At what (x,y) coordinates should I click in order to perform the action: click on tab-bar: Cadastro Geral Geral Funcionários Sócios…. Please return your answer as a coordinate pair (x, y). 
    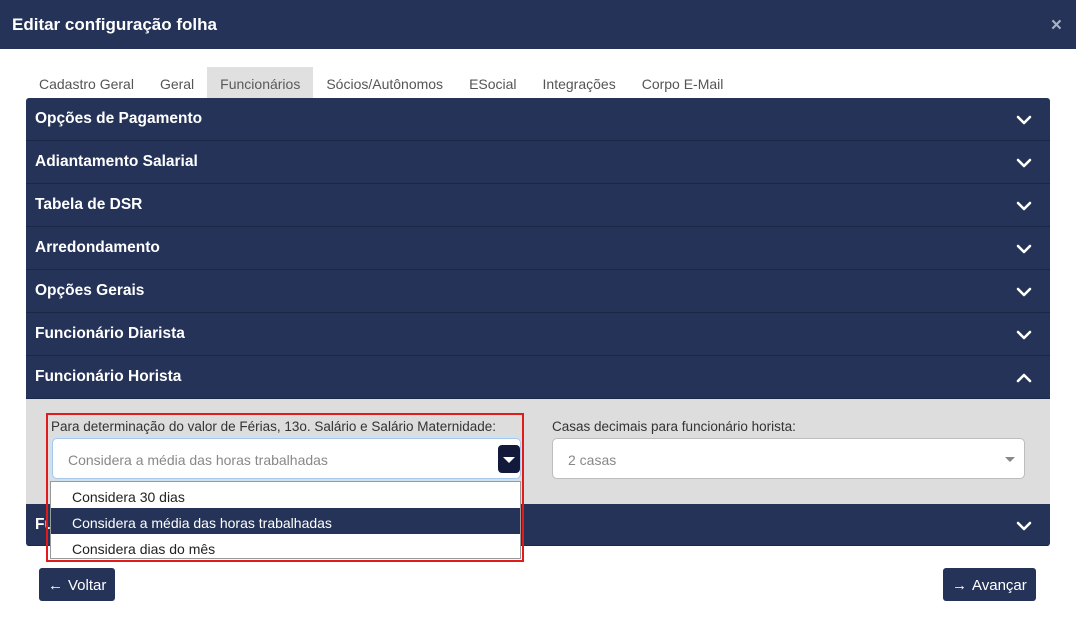
    Looking at the image, I should click on (381, 82).